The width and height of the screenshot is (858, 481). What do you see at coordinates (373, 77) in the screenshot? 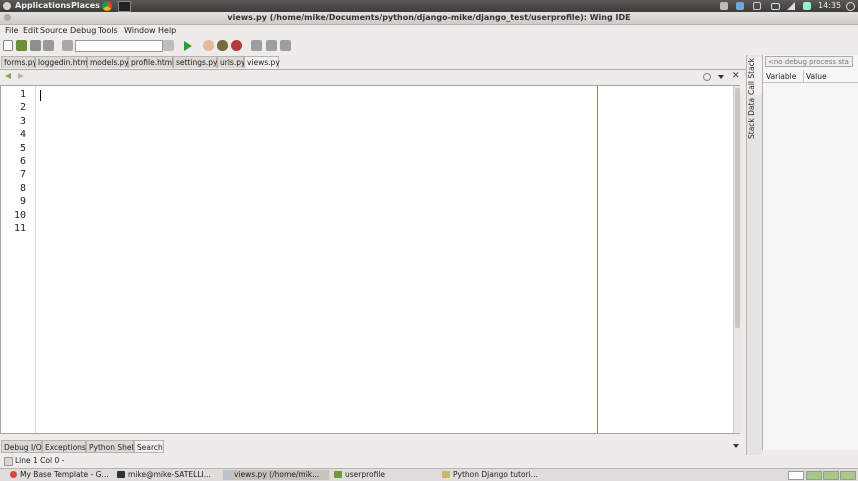
I see `editor-nav-row: ✕` at bounding box center [373, 77].